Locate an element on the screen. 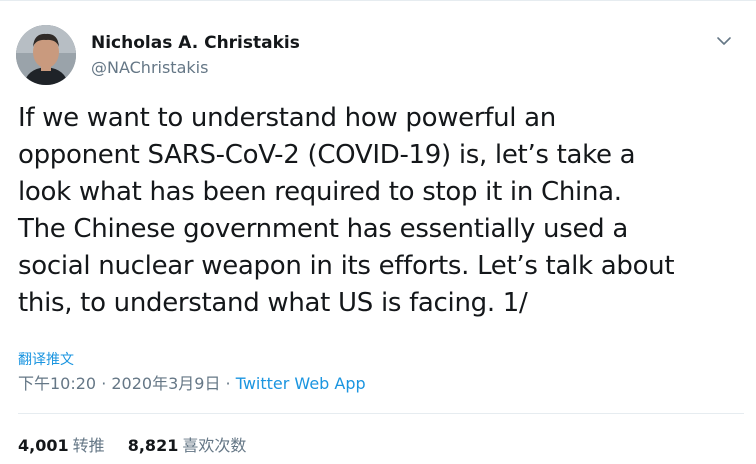  retweets-count: 4,001 is located at coordinates (43, 445).